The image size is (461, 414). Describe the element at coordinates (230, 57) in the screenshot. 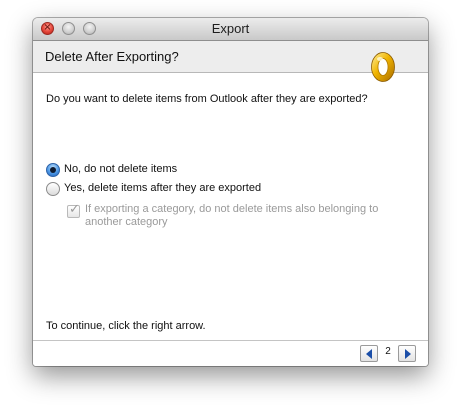

I see `step-header: Delete After Exporting?` at that location.